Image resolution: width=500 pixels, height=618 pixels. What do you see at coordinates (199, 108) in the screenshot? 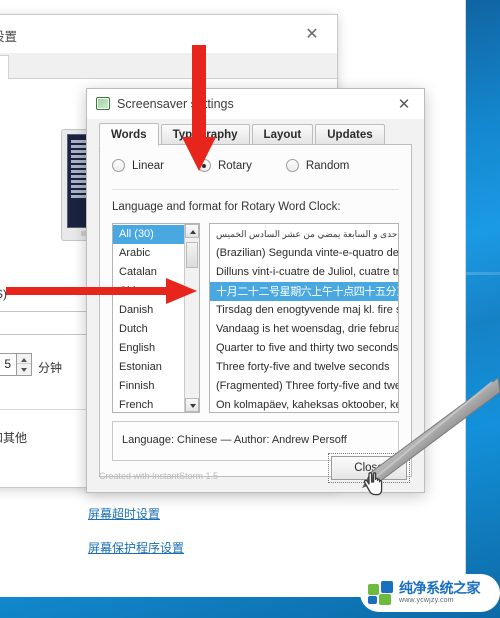
I see `annotation-arrow-down` at bounding box center [199, 108].